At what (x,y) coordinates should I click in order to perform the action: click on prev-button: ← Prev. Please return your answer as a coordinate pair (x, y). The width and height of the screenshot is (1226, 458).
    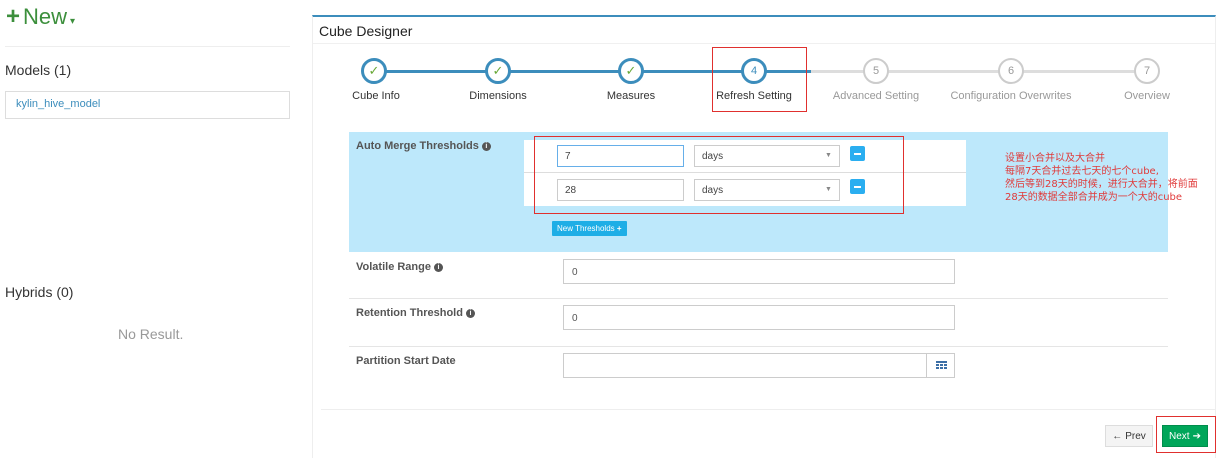
    Looking at the image, I should click on (1129, 436).